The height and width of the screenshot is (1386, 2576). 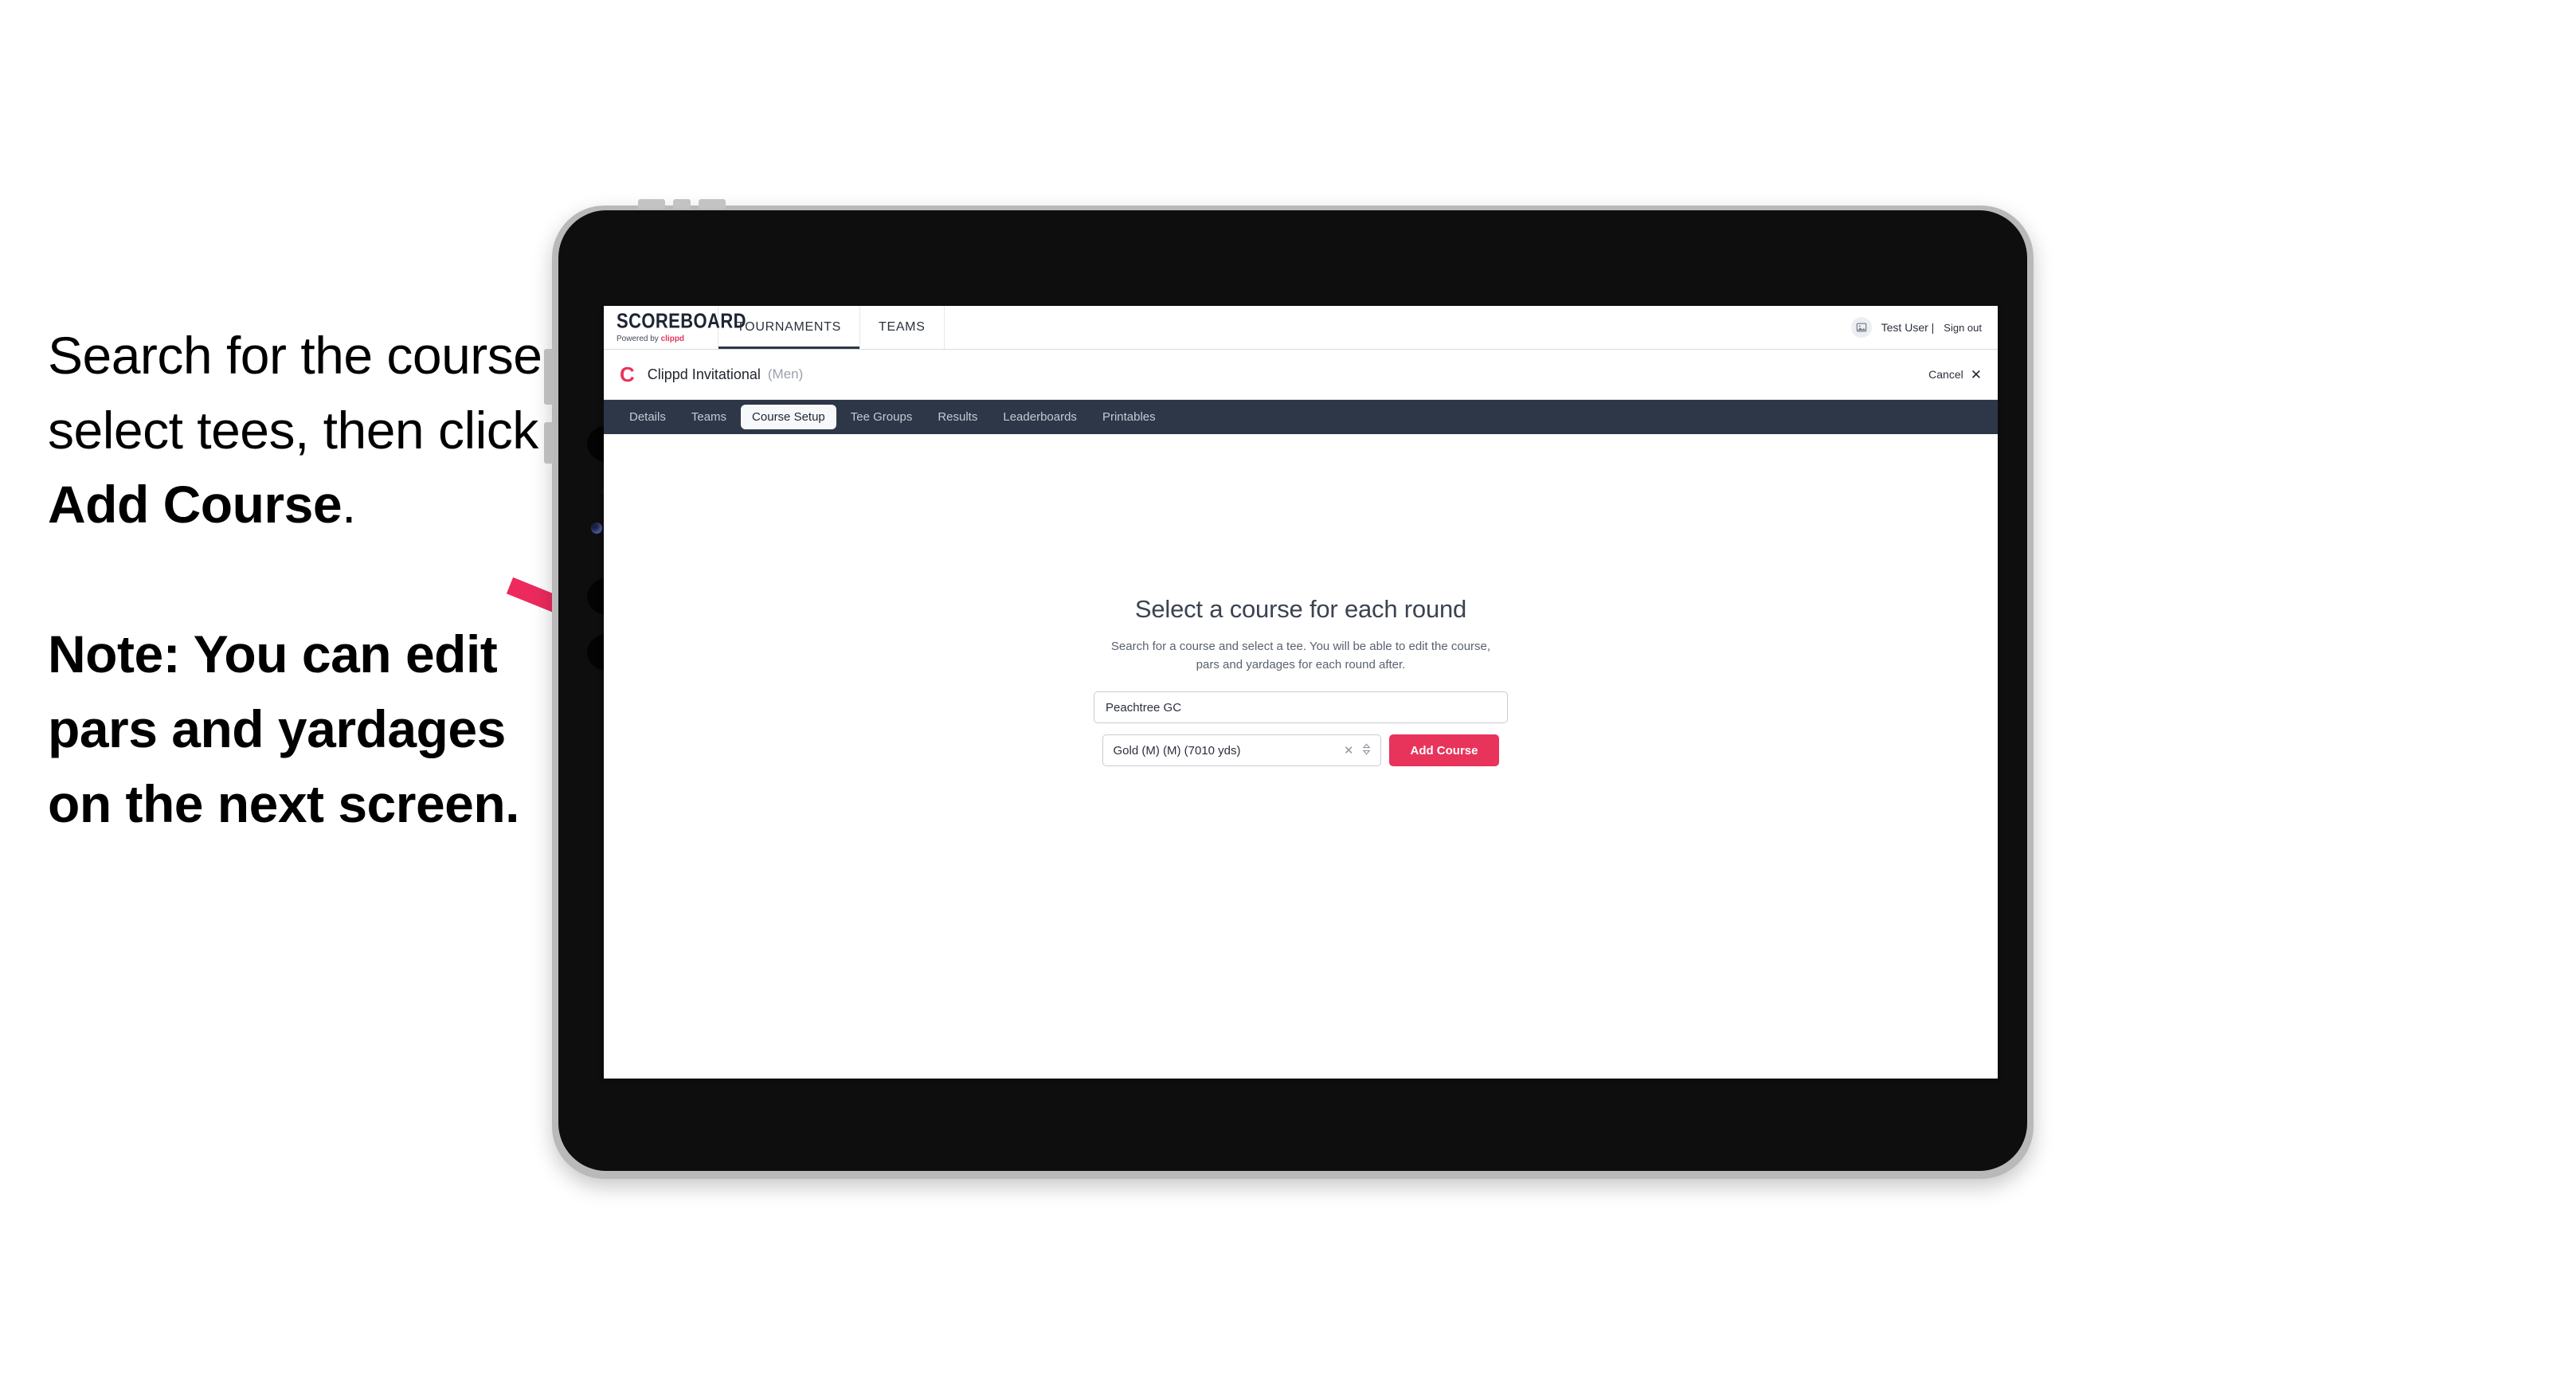 I want to click on tournament-name: Clippd Invitational, so click(x=704, y=374).